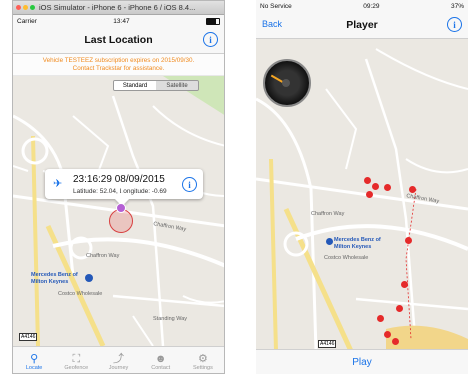 The width and height of the screenshot is (468, 374). What do you see at coordinates (362, 6) in the screenshot?
I see `status-bar: No Service 09:29 37%` at bounding box center [362, 6].